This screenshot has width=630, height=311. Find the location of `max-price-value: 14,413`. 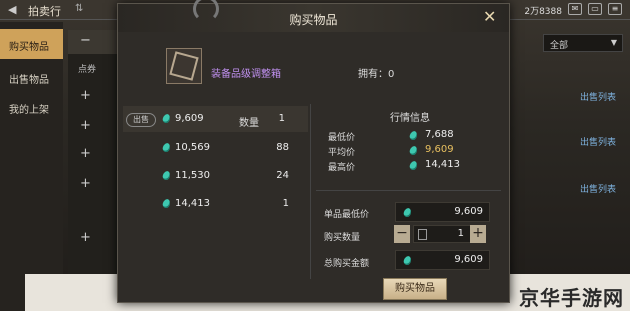

max-price-value: 14,413 is located at coordinates (442, 164).